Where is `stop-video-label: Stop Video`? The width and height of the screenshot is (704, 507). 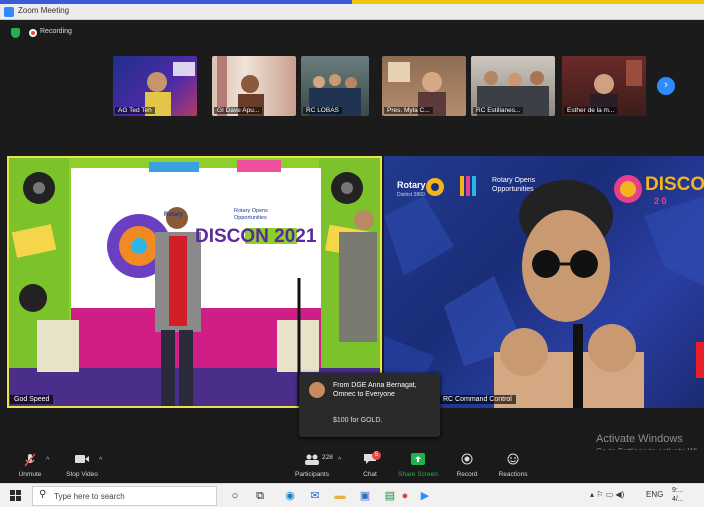
stop-video-label: Stop Video is located at coordinates (82, 474).